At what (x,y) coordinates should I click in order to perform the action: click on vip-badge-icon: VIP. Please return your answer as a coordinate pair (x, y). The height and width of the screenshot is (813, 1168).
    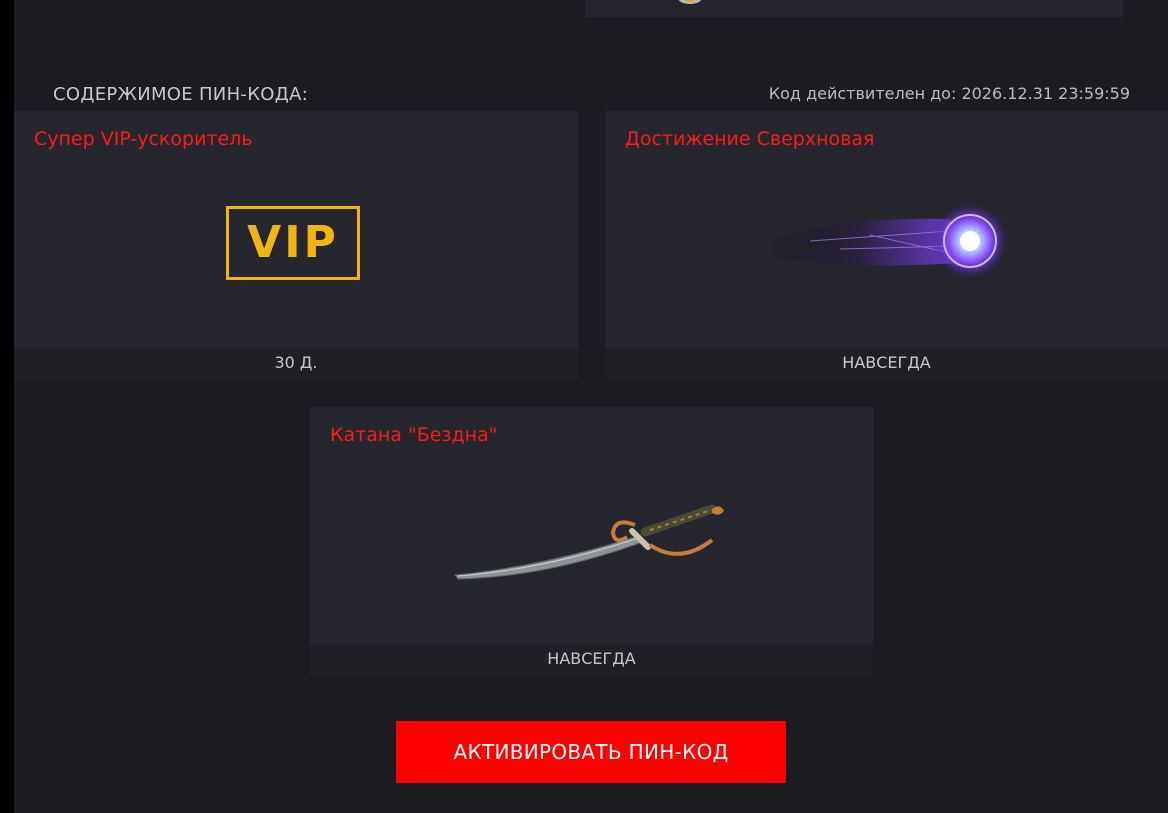
    Looking at the image, I should click on (293, 243).